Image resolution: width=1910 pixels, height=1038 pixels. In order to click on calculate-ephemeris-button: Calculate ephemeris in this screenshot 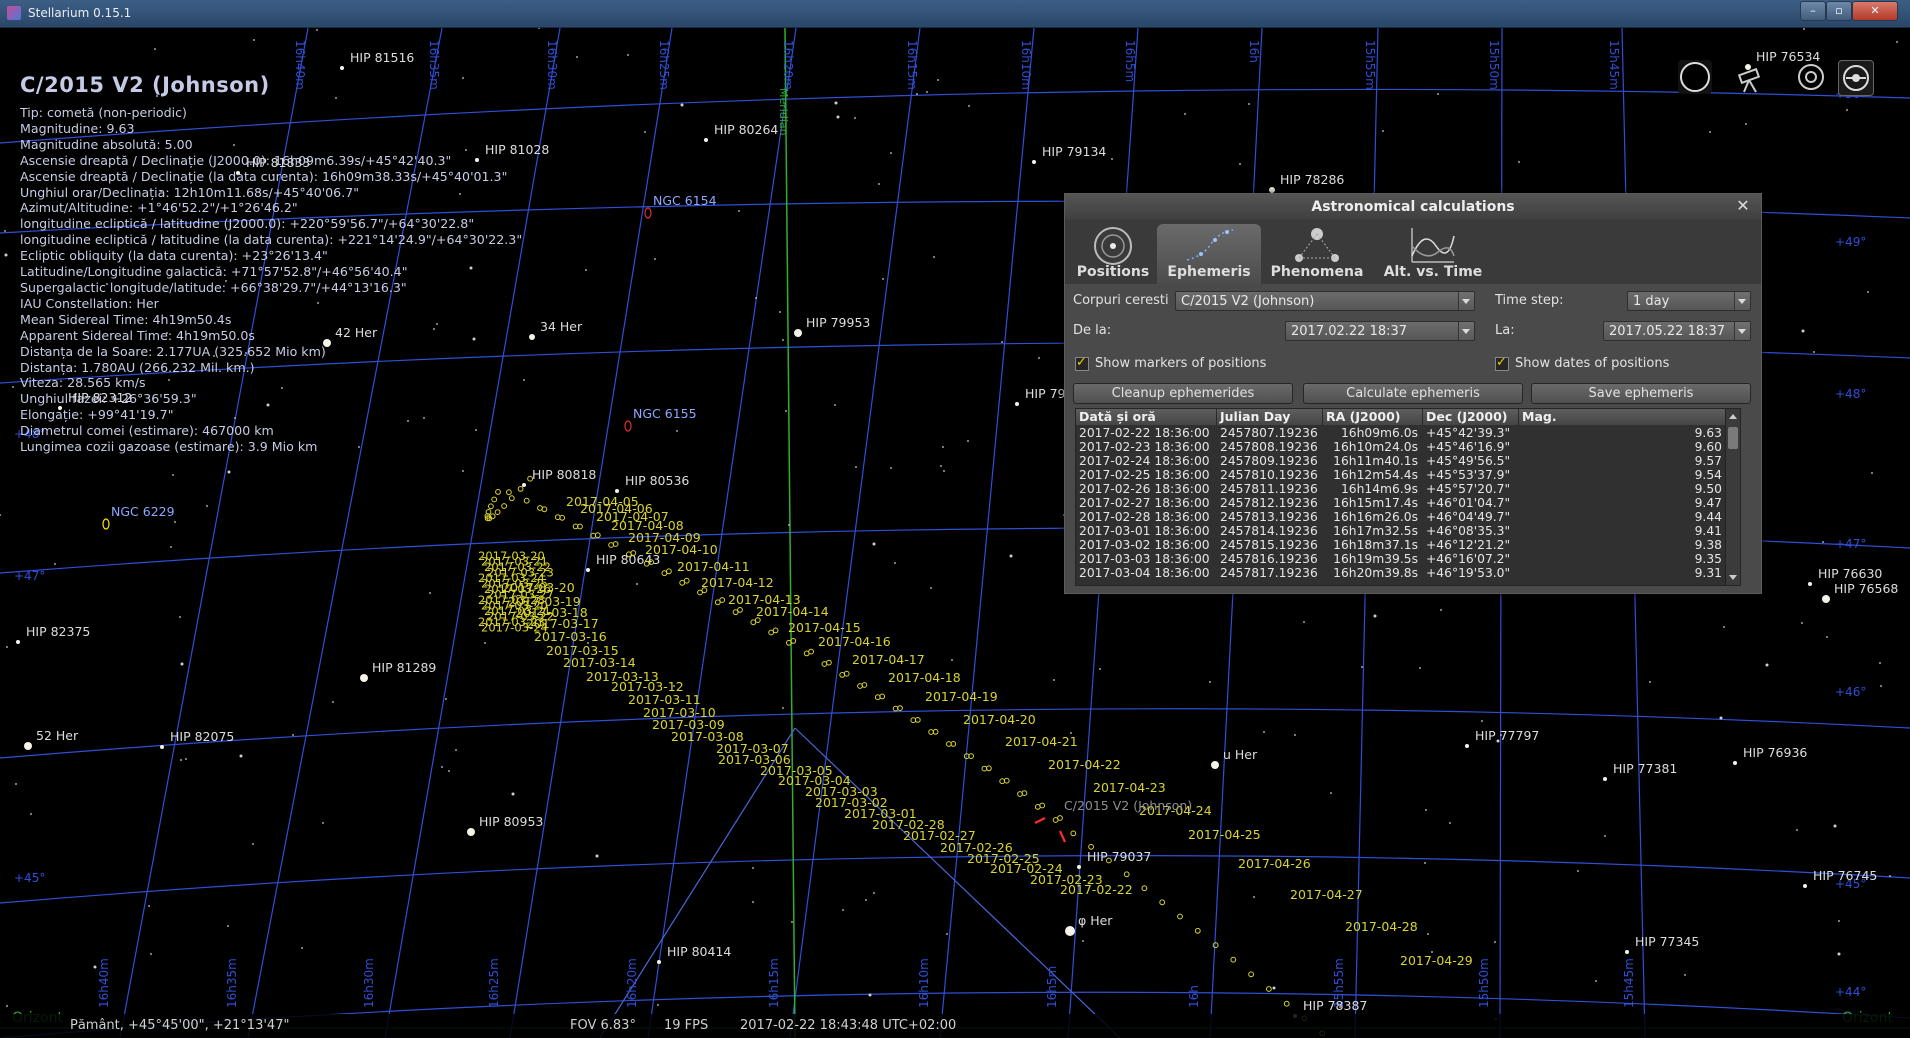, I will do `click(1413, 393)`.